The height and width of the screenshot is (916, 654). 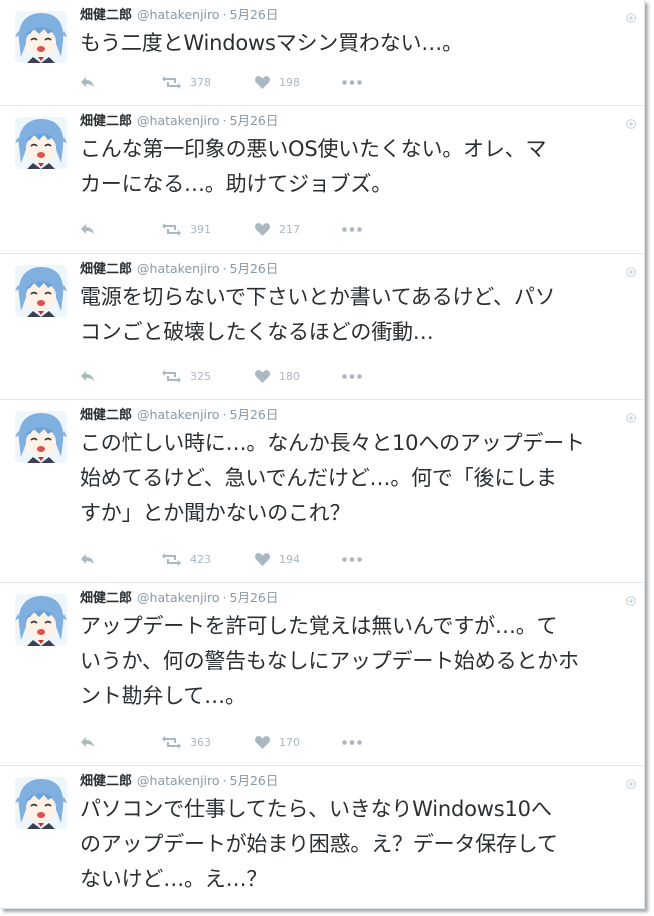 I want to click on tweet-text-line: カーになる…。助けてジョブズ。, so click(x=236, y=184).